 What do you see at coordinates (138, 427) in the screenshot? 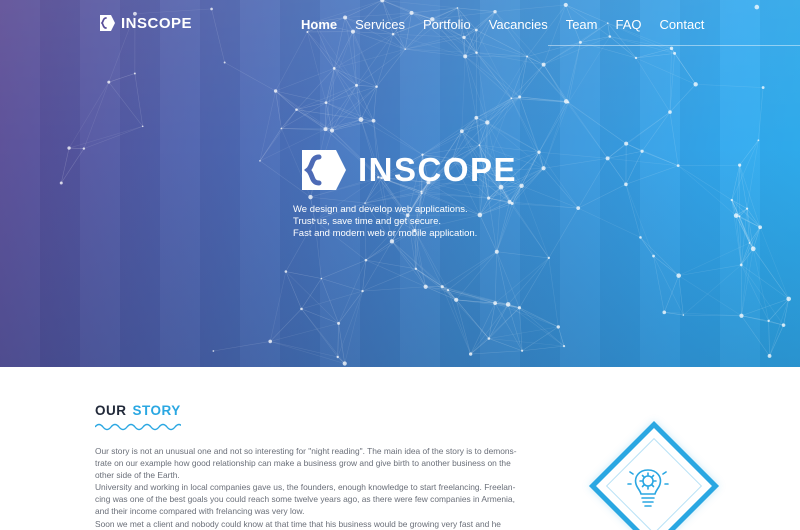
I see `wave-divider-icon` at bounding box center [138, 427].